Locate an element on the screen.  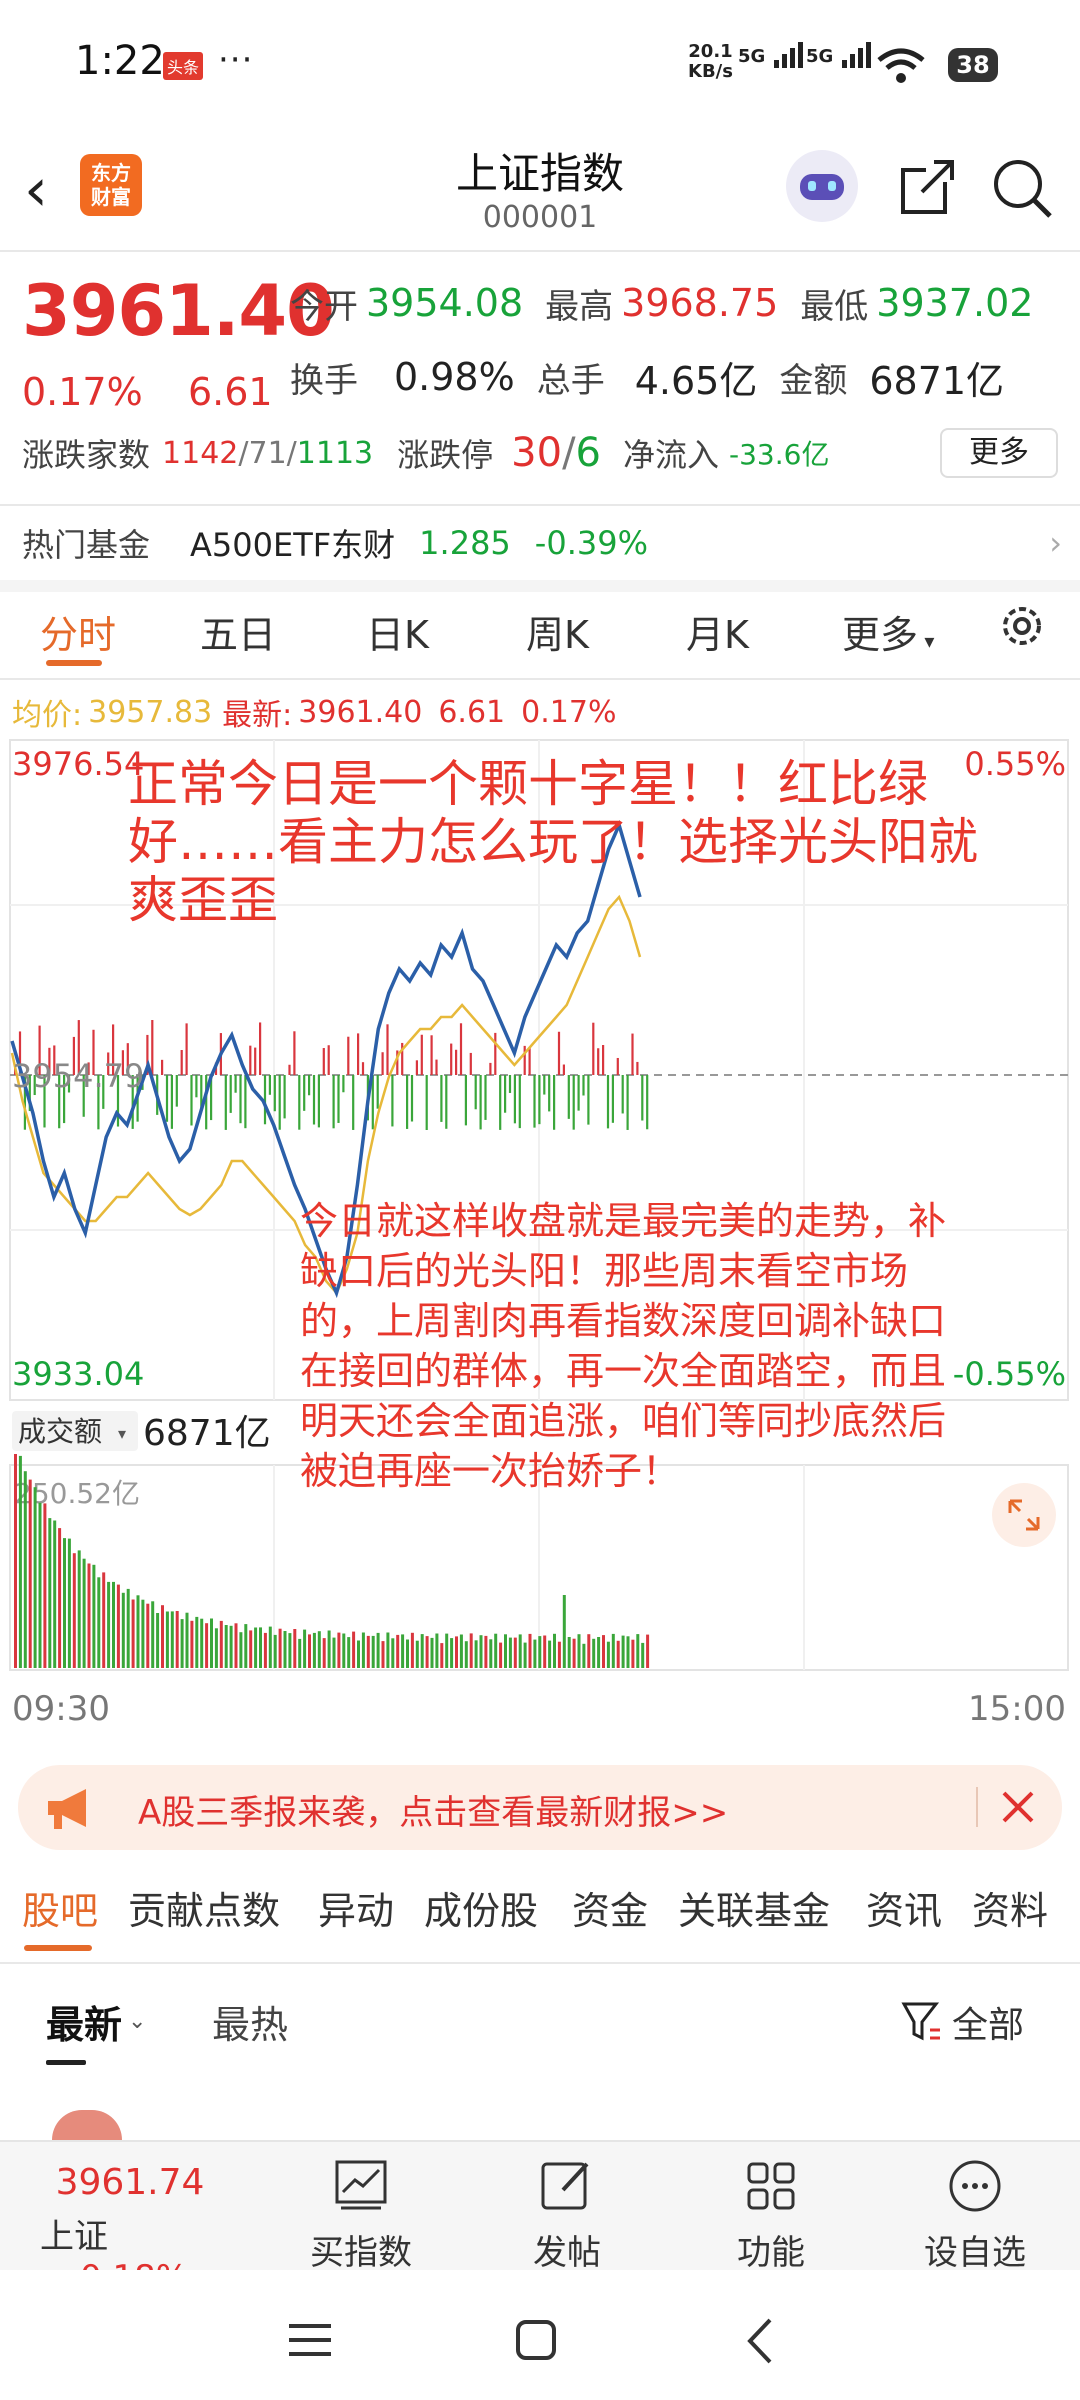
tab-intraday: 分时 is located at coordinates (78, 631).